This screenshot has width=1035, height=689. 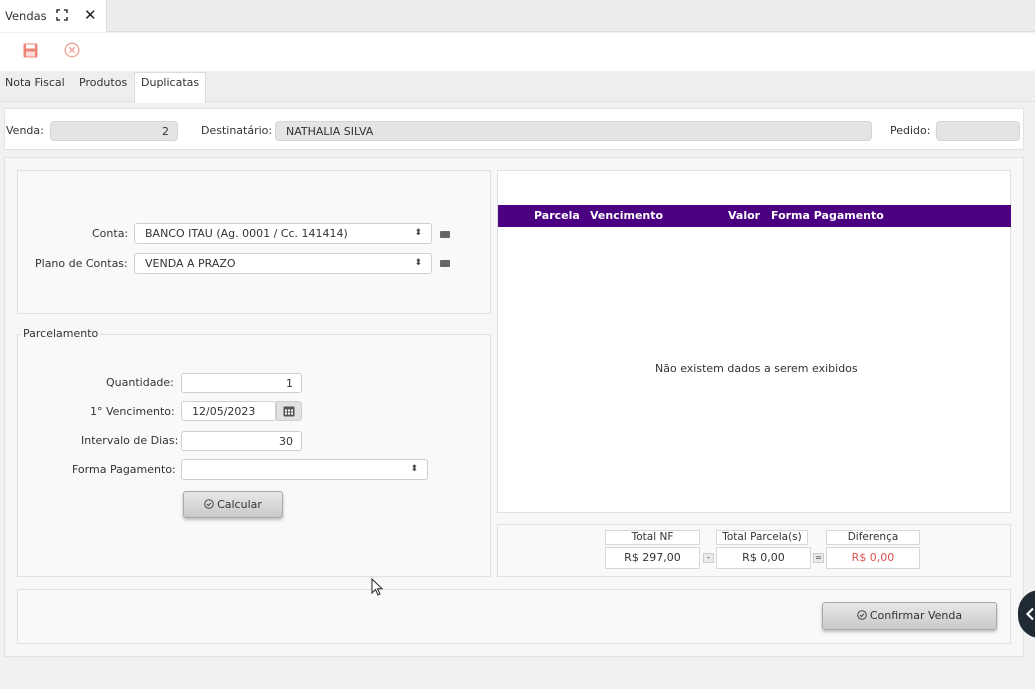 What do you see at coordinates (26, 16) in the screenshot?
I see `window-title: Vendas` at bounding box center [26, 16].